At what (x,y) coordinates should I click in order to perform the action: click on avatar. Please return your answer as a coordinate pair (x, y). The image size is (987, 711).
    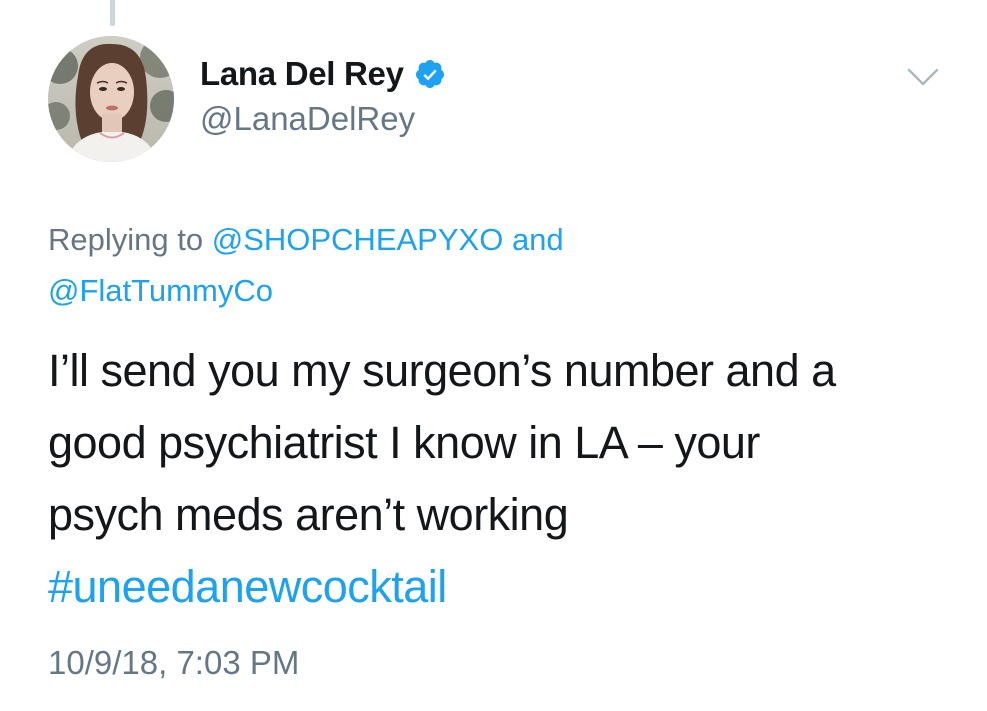
    Looking at the image, I should click on (111, 99).